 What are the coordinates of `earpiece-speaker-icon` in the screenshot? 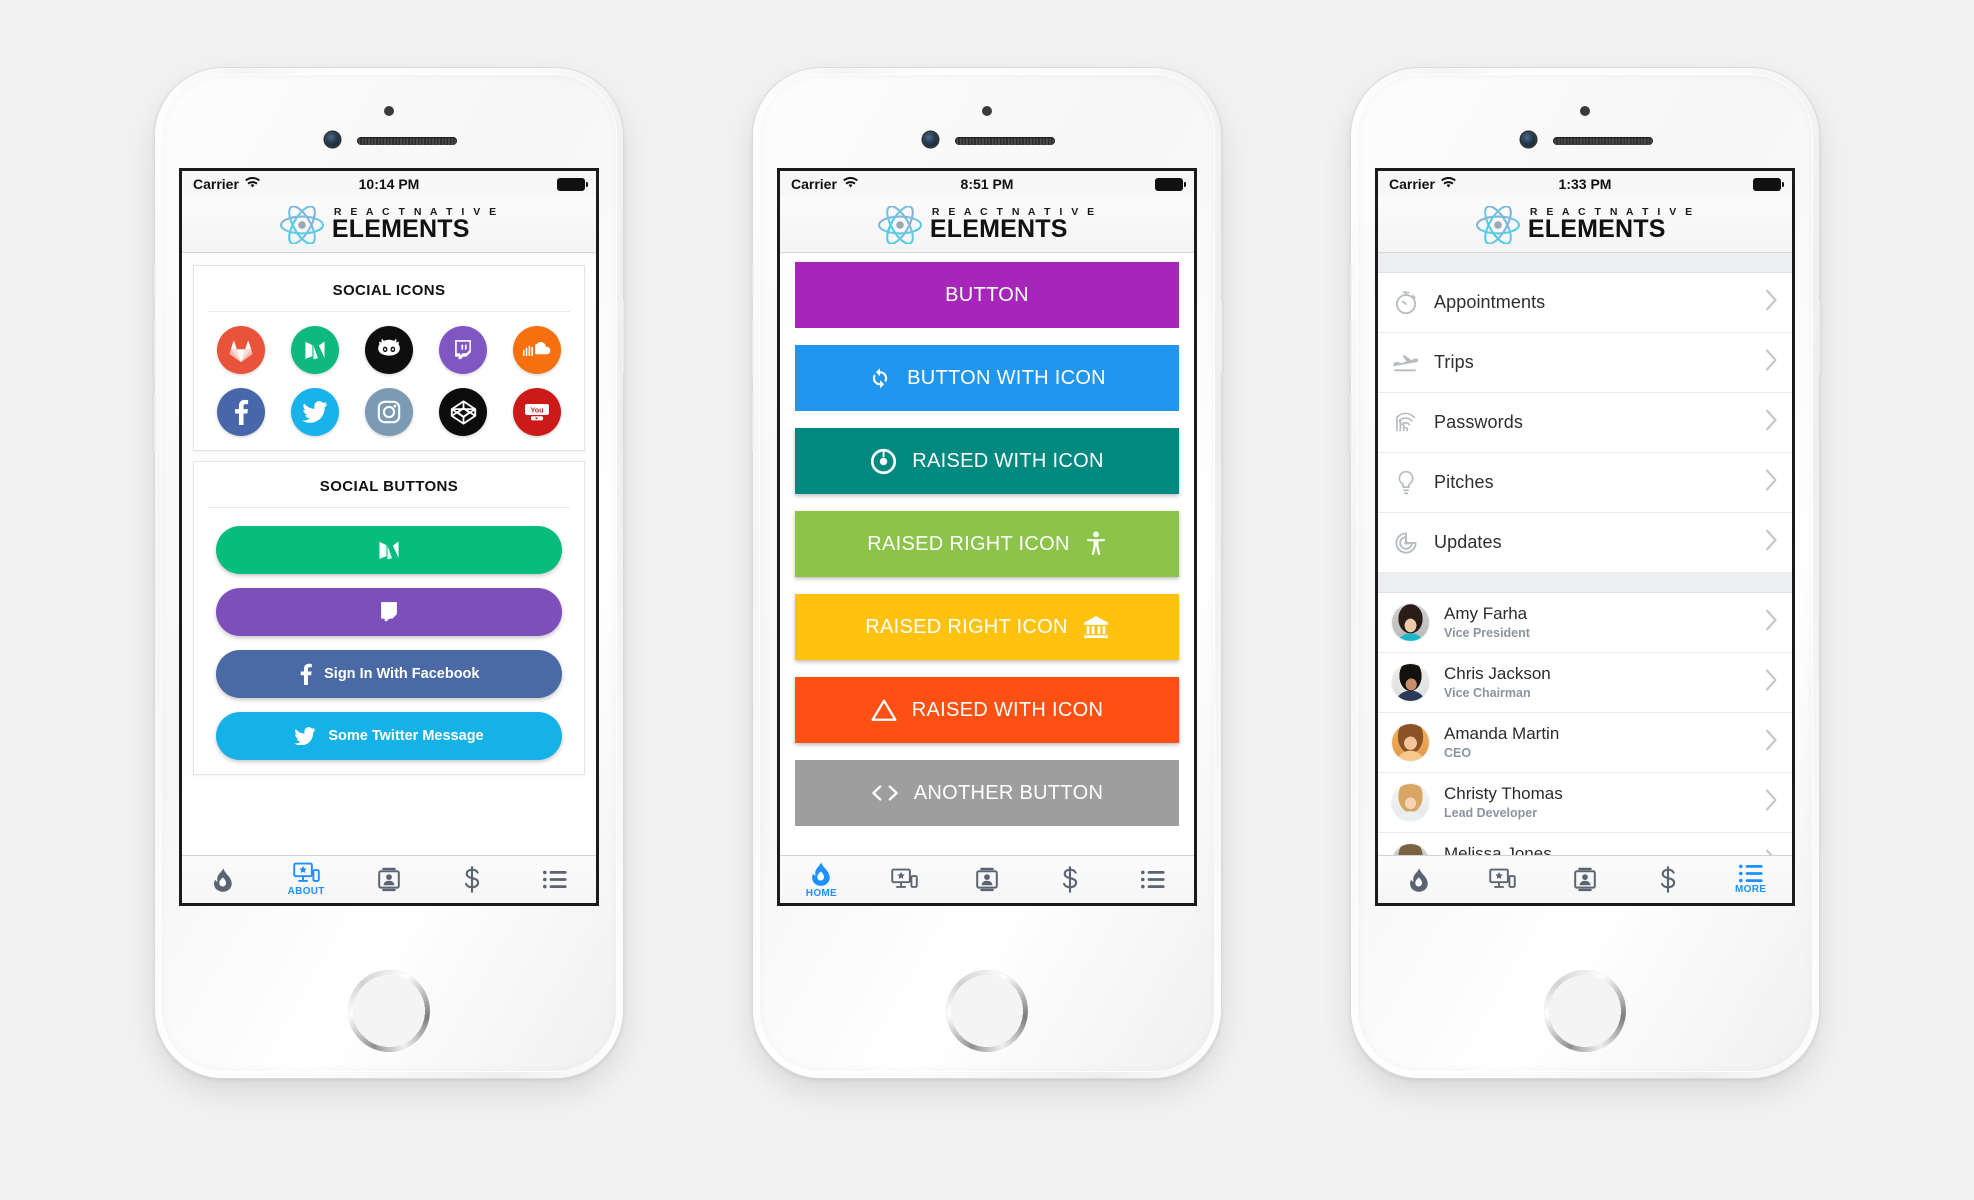 It's located at (1603, 141).